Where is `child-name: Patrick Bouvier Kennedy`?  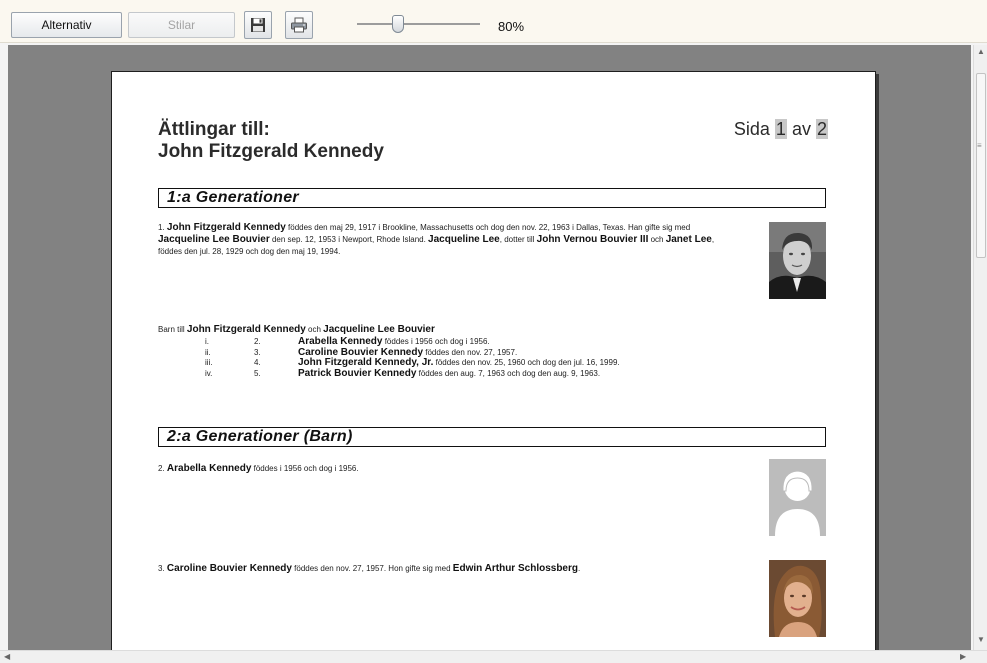 child-name: Patrick Bouvier Kennedy is located at coordinates (357, 373).